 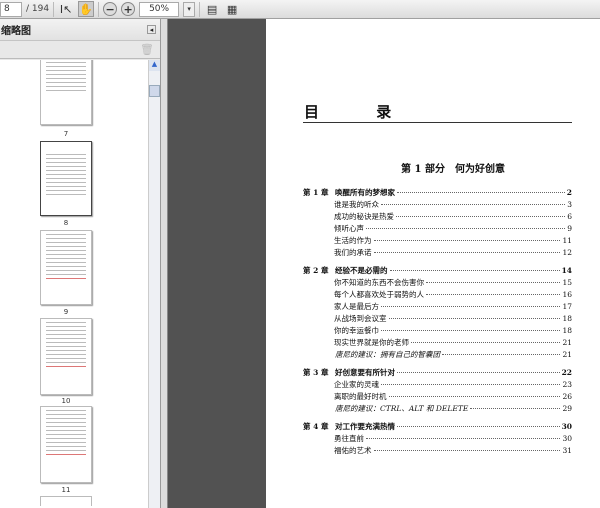 I want to click on toc-section-row: 谁是我的听众 3, so click(x=437, y=205).